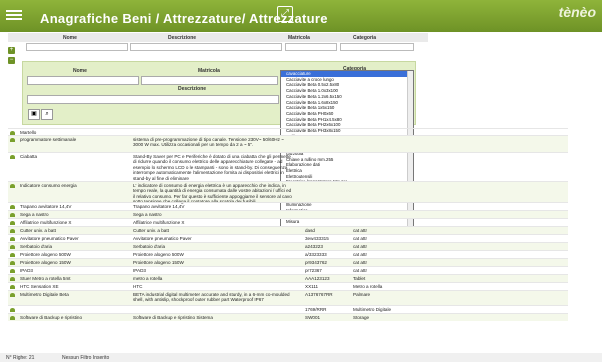 The height and width of the screenshot is (362, 602). I want to click on cell-matricola: 3ew433315, so click(317, 238).